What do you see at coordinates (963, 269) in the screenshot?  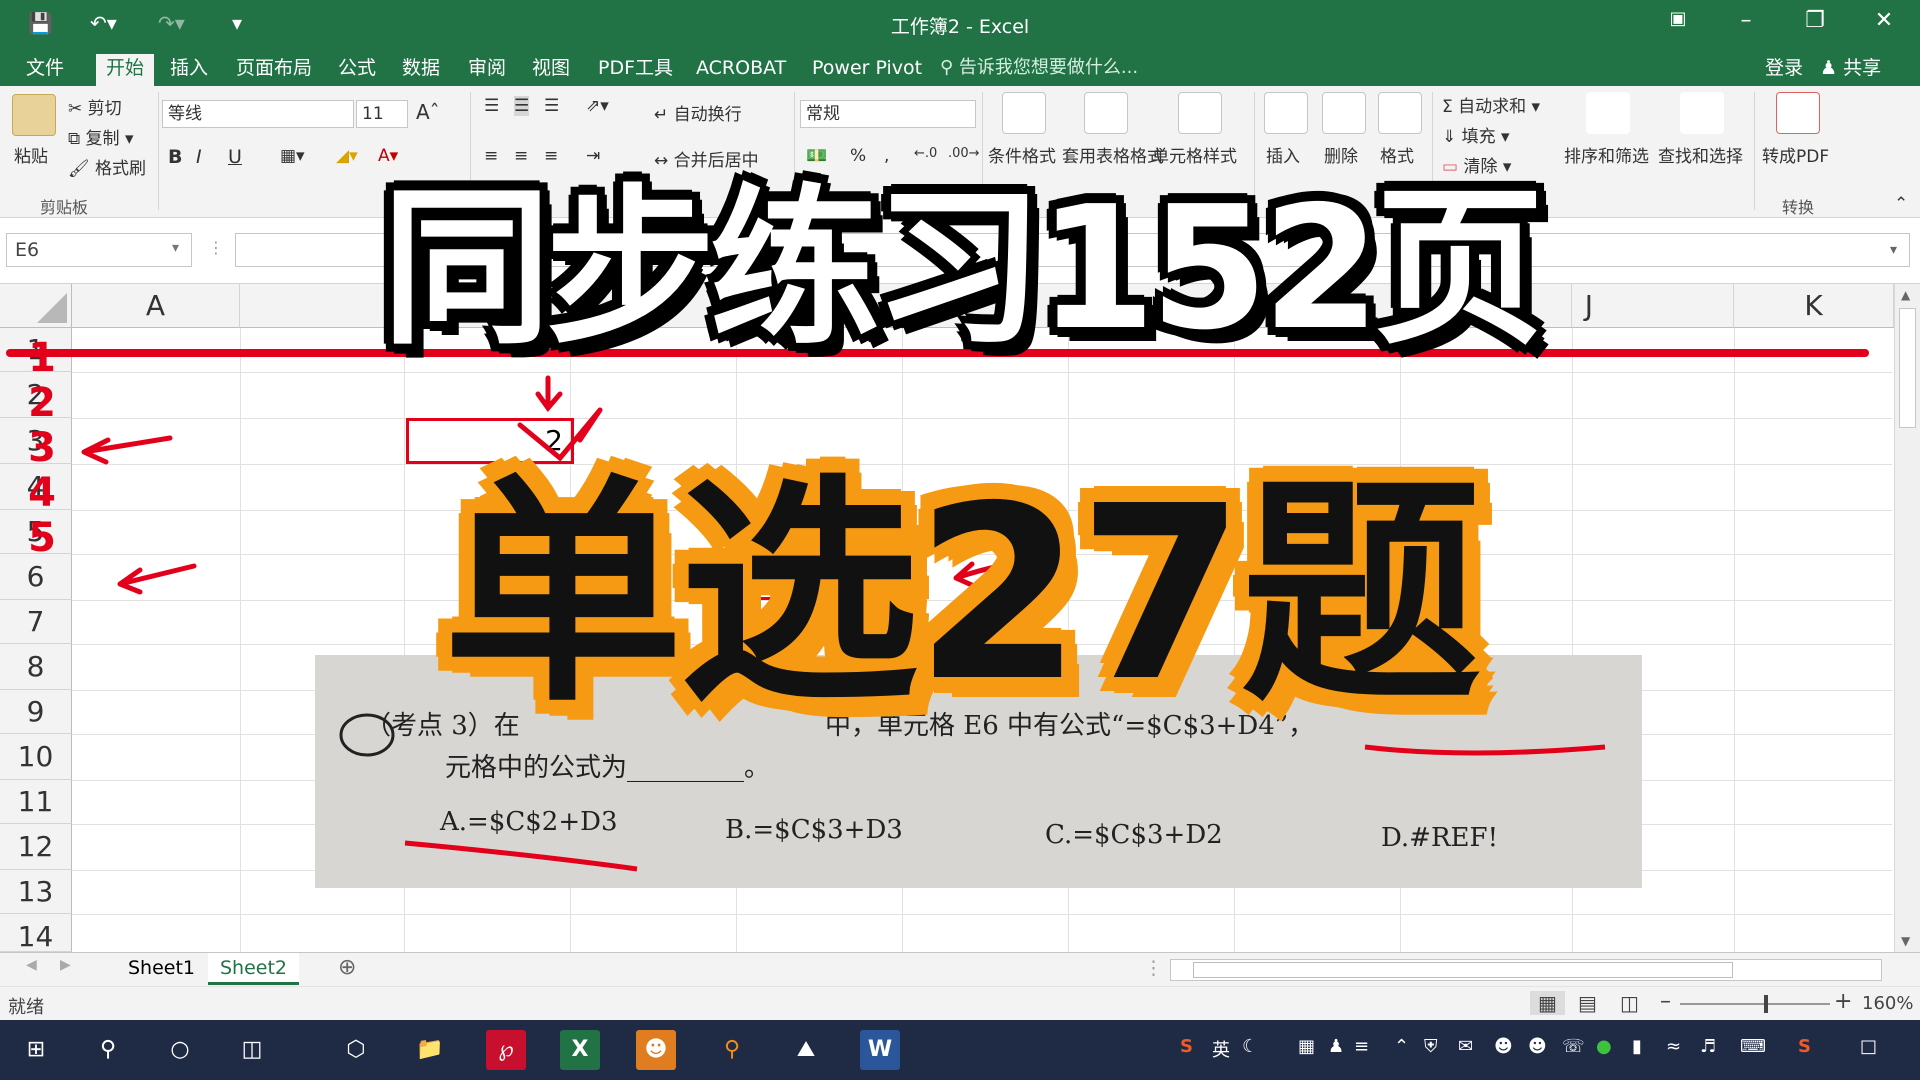 I see `headline-page: 同步练习152页` at bounding box center [963, 269].